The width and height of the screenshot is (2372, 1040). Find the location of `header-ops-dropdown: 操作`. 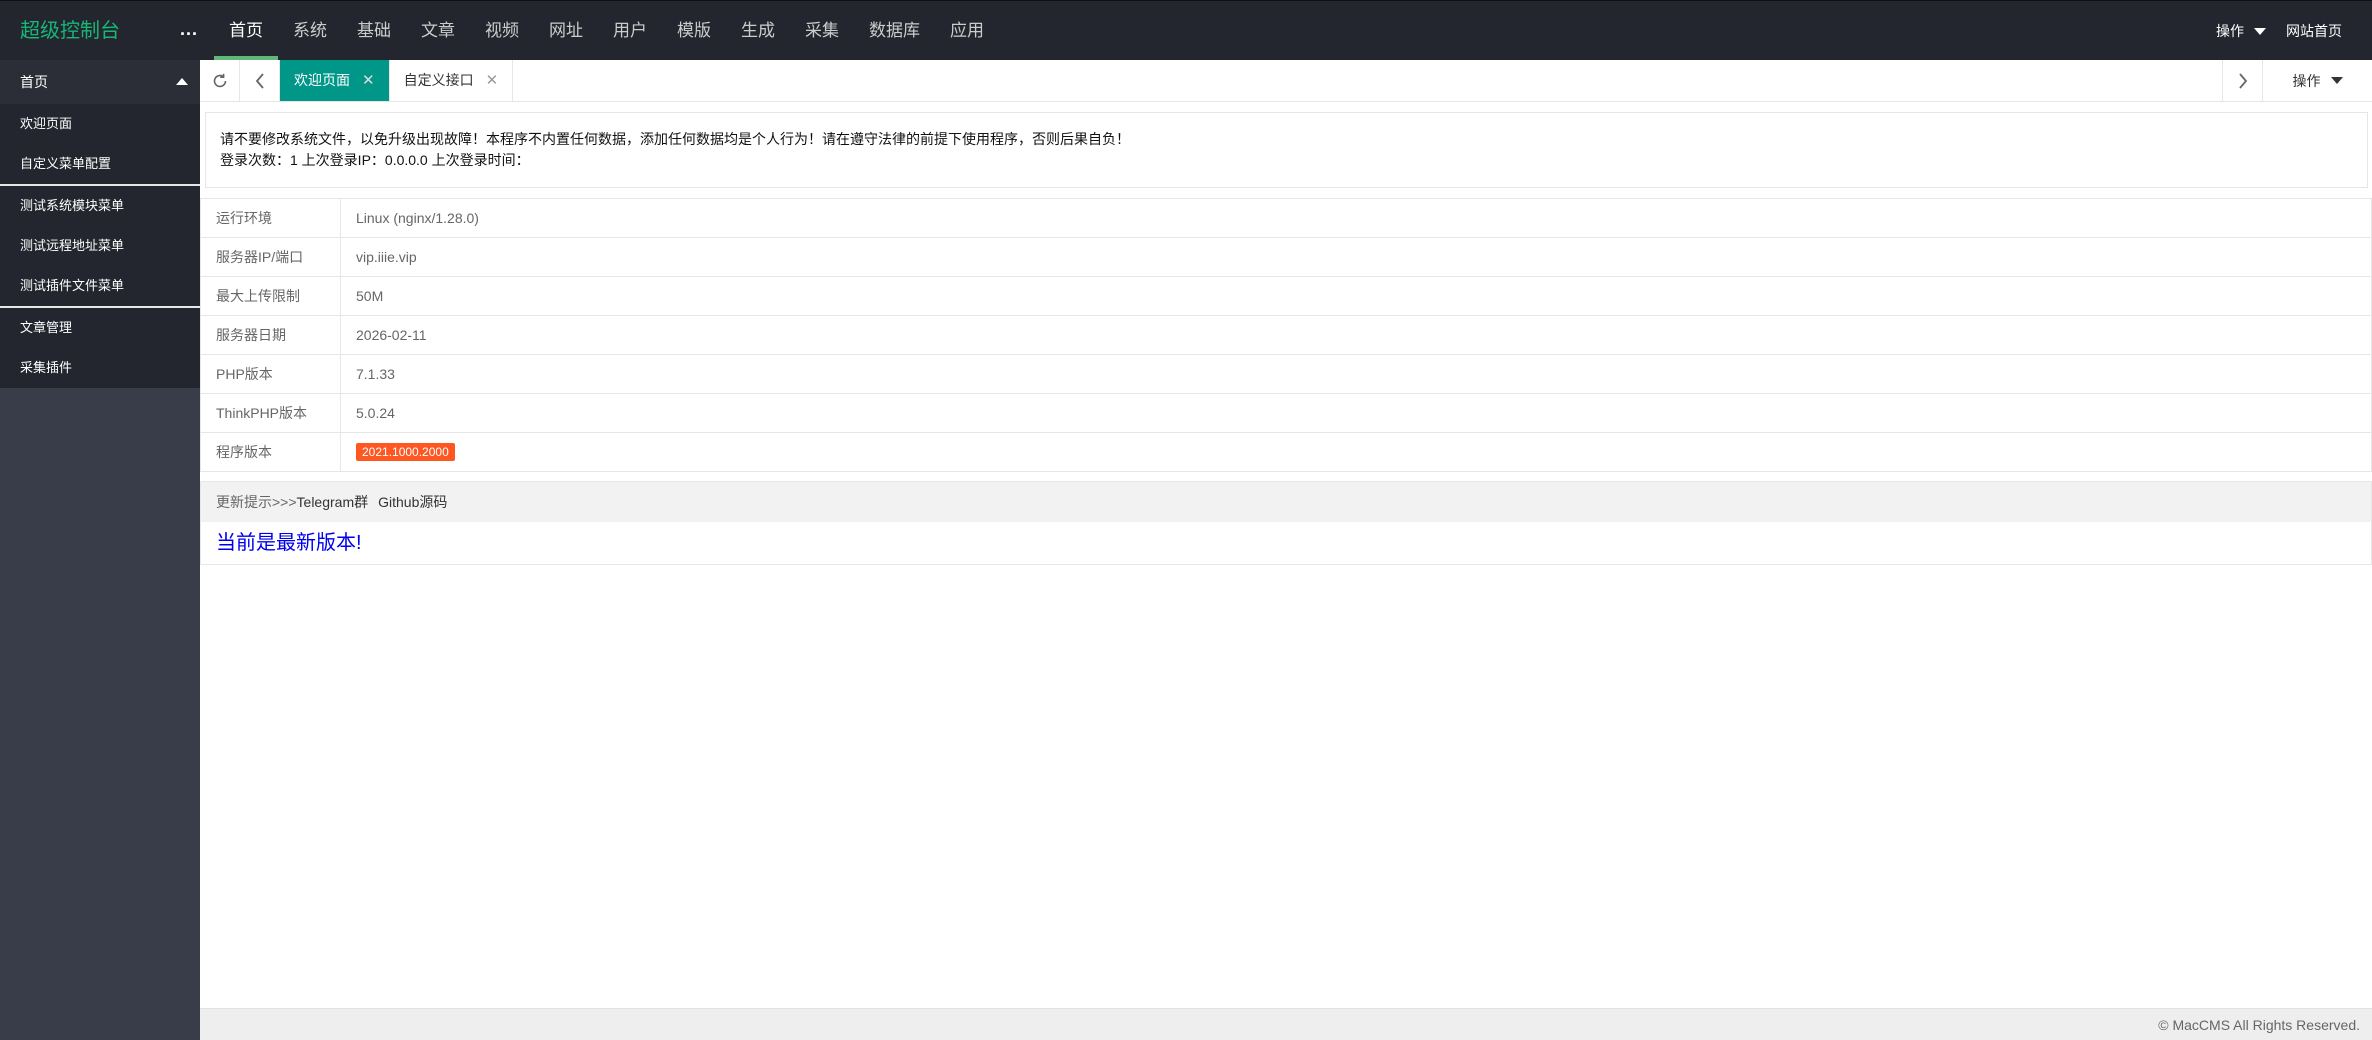

header-ops-dropdown: 操作 is located at coordinates (2241, 31).